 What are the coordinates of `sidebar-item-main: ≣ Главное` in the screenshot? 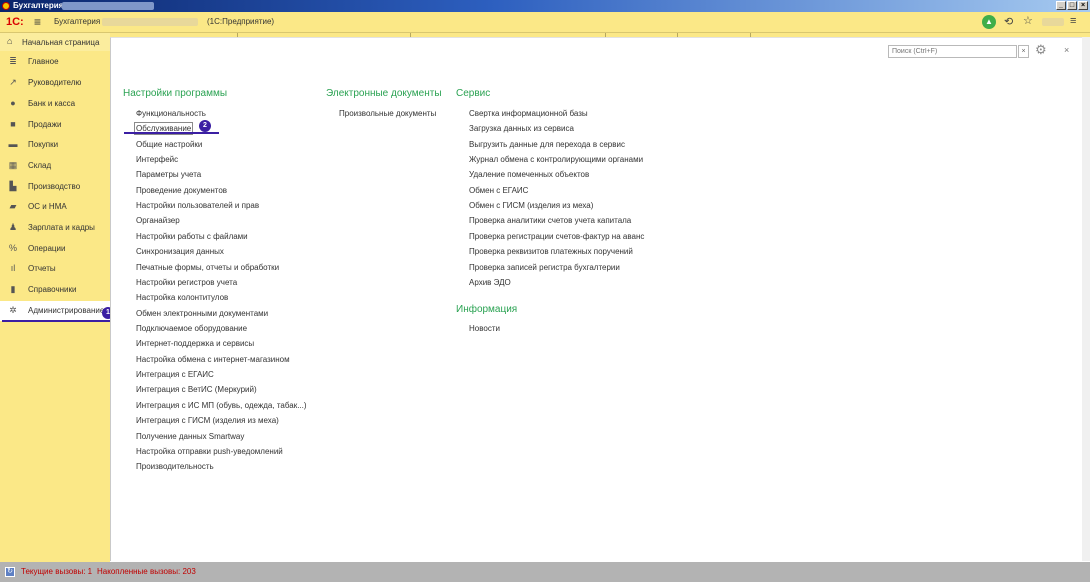 It's located at (55, 62).